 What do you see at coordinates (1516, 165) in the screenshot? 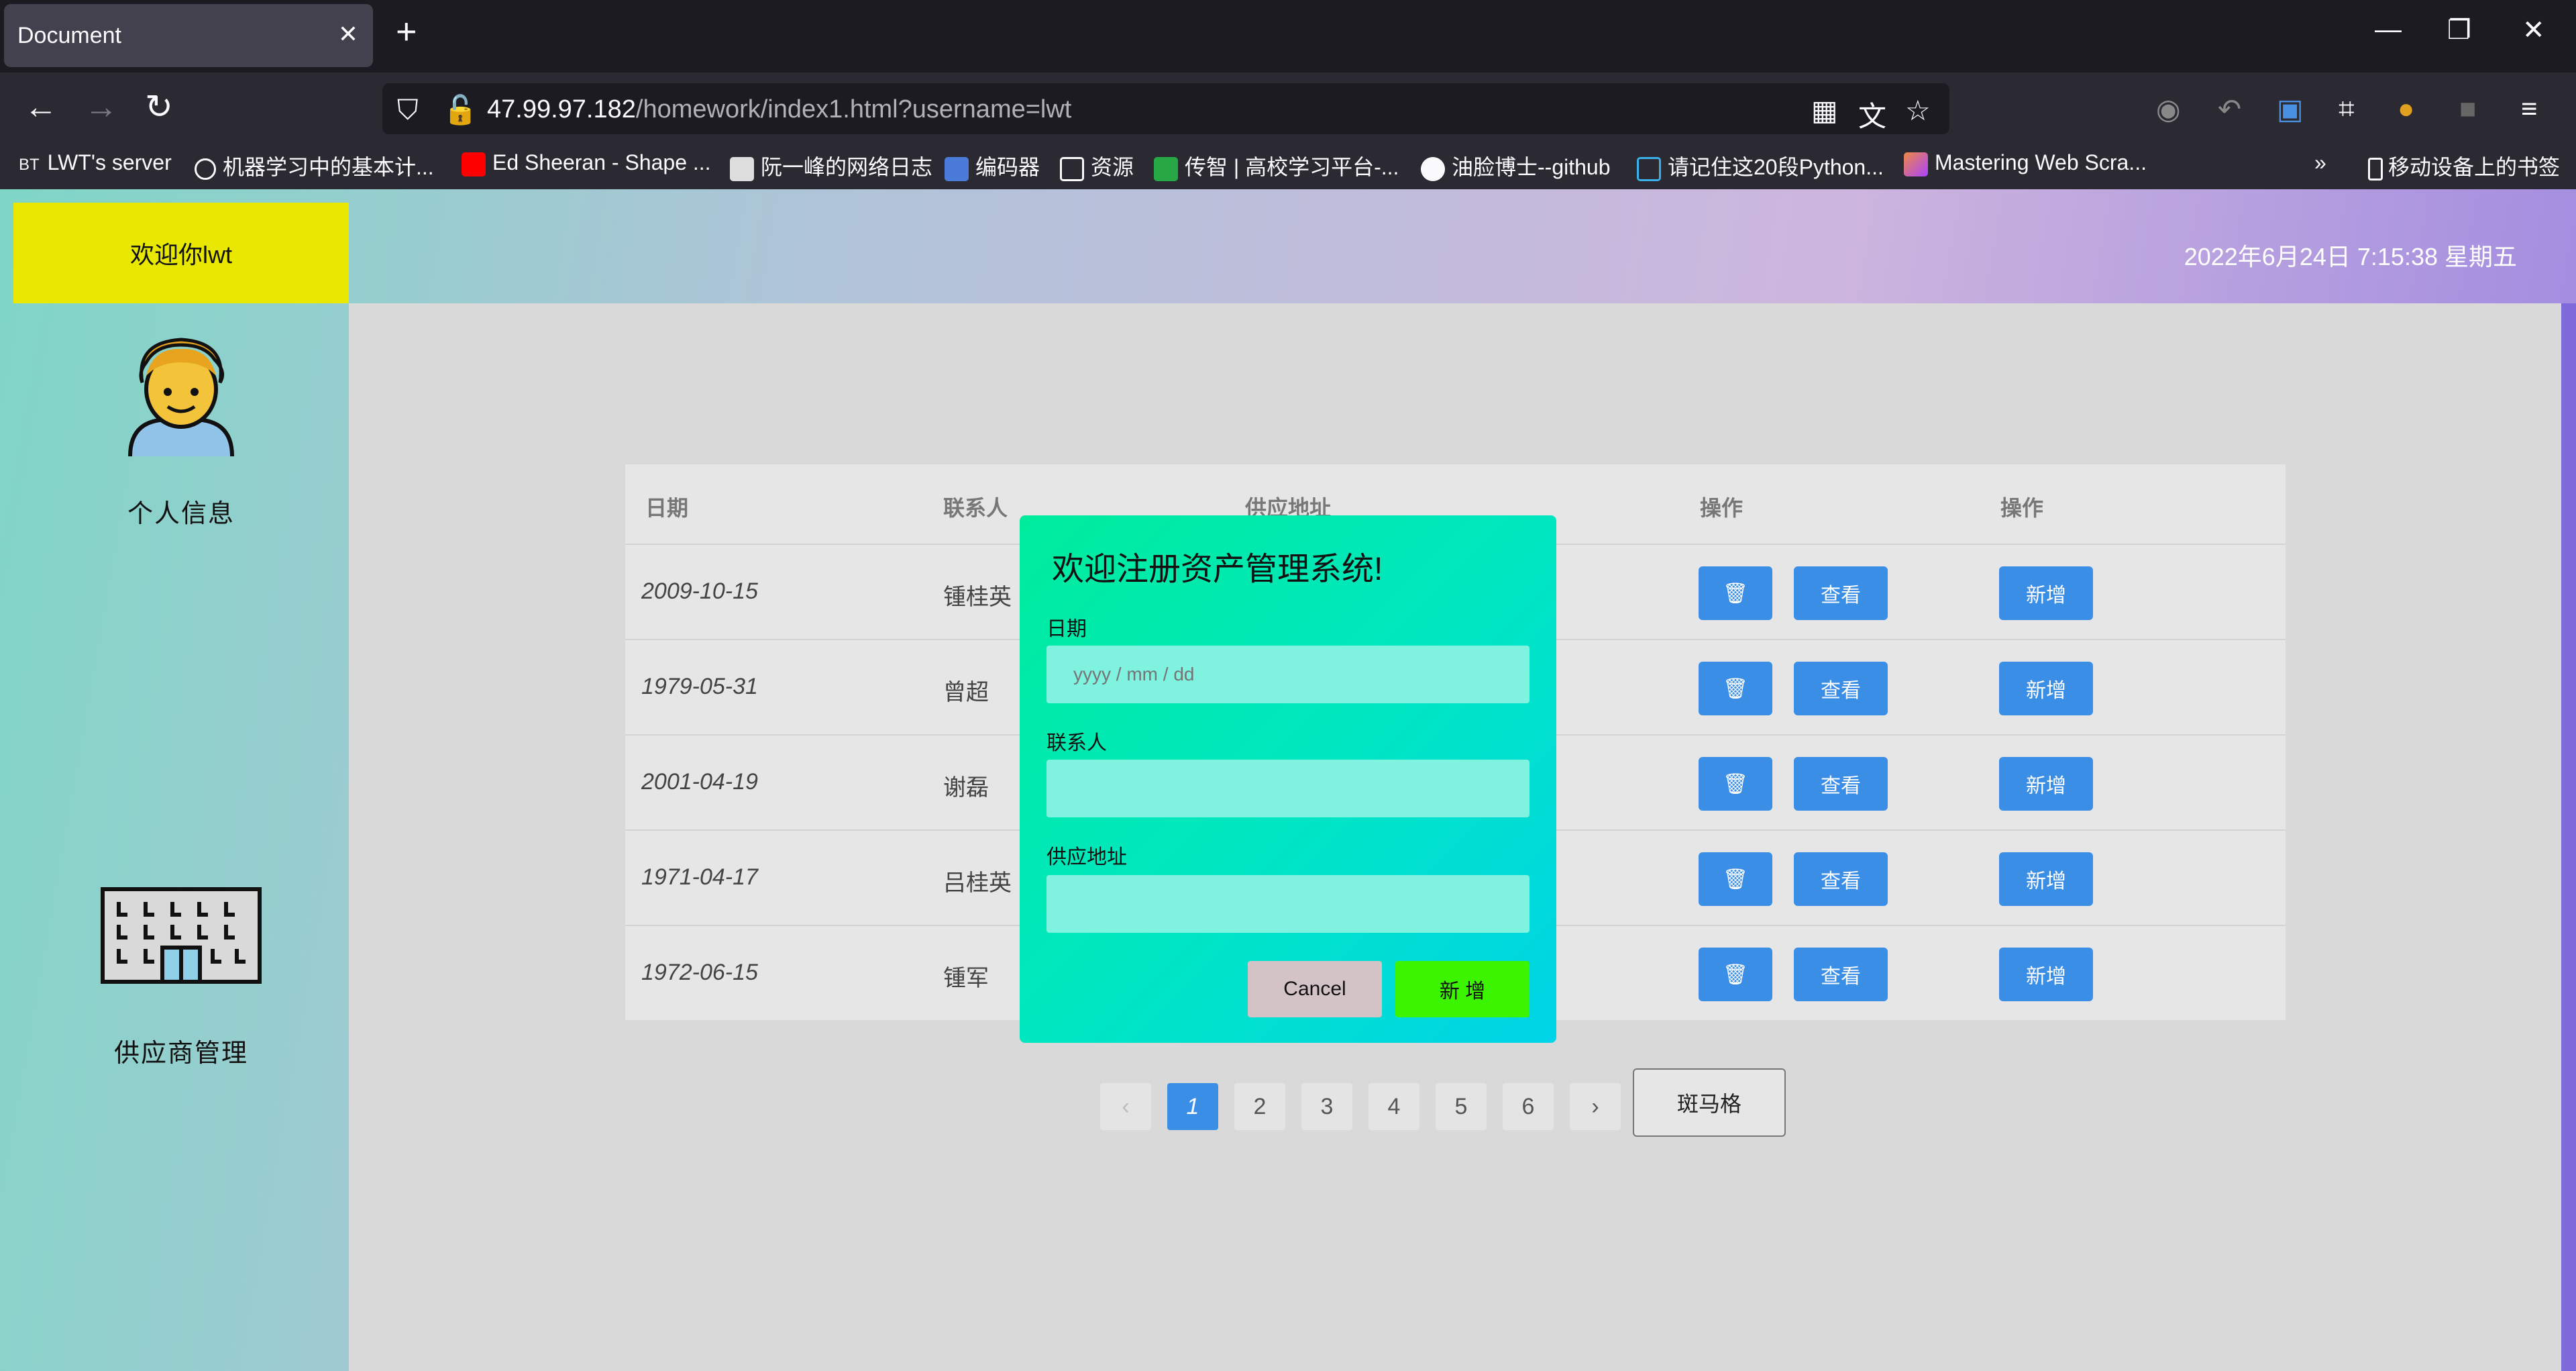
I see `bookmark-item: 油脸博士--github` at bounding box center [1516, 165].